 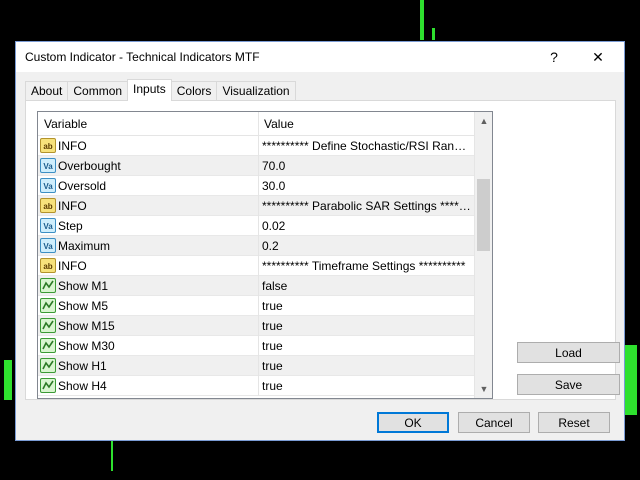 What do you see at coordinates (148, 124) in the screenshot?
I see `column-header-variable: Variable` at bounding box center [148, 124].